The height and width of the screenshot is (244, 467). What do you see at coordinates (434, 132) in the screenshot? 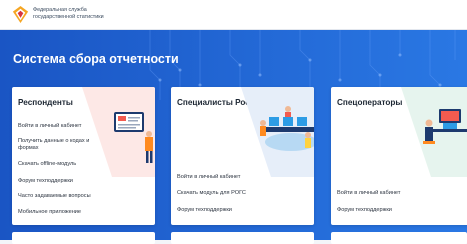
I see `operators-illustration` at bounding box center [434, 132].